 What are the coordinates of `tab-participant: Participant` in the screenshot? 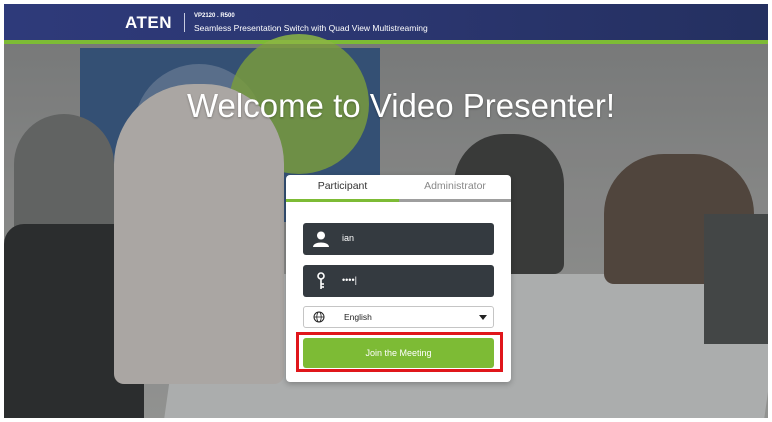 It's located at (342, 188).